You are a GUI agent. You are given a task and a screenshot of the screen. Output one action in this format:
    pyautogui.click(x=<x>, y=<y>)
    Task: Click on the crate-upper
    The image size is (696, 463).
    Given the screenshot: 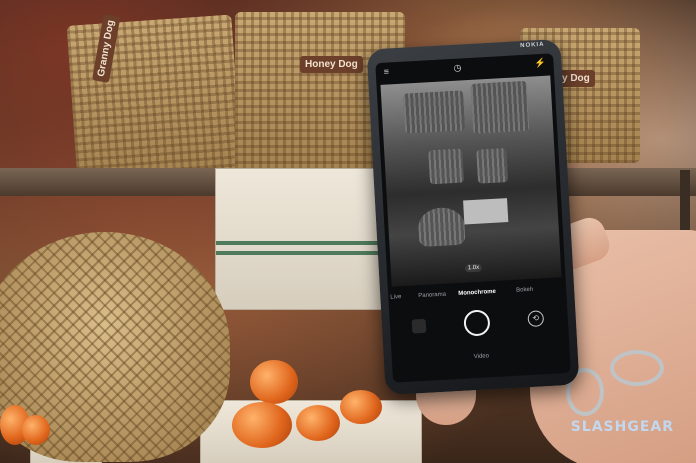 What is the action you would take?
    pyautogui.click(x=306, y=239)
    